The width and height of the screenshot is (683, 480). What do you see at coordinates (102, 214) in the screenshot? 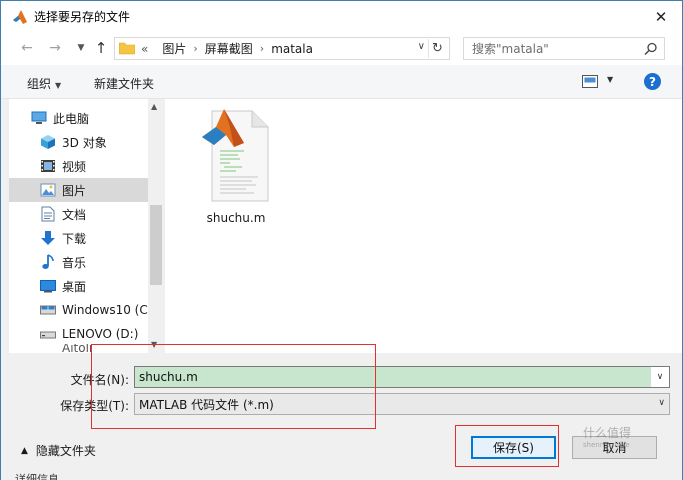
I see `nav-item-documents: 文档` at bounding box center [102, 214].